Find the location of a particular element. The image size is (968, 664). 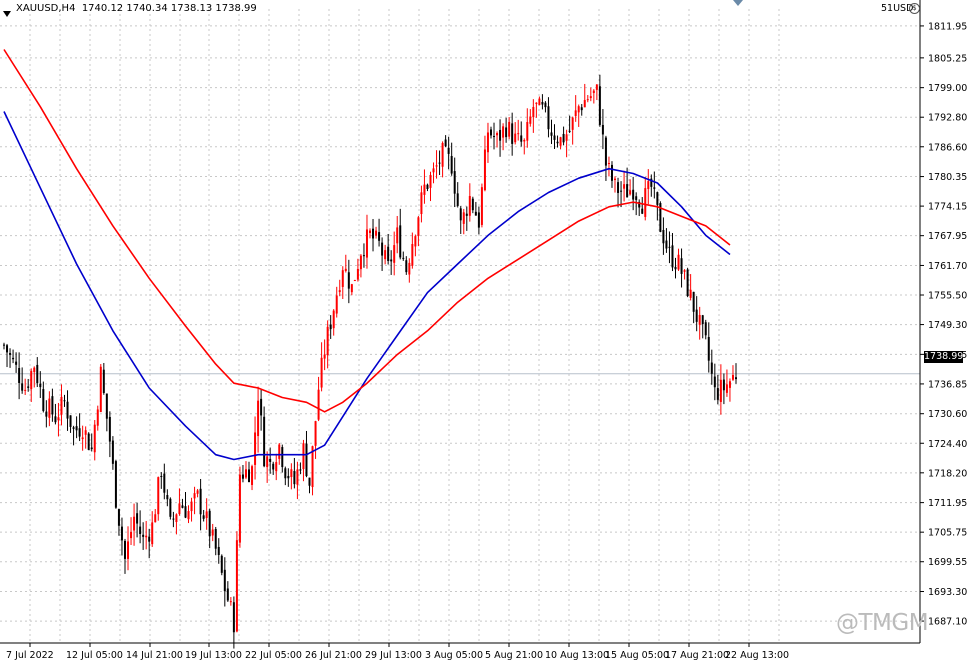

one-click-trading-icon: $ is located at coordinates (914, 8).